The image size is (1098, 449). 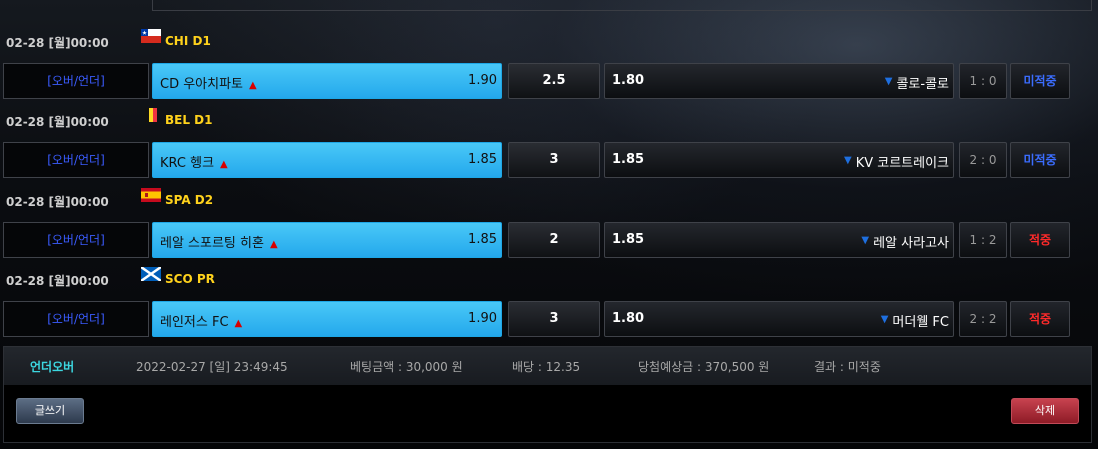 What do you see at coordinates (151, 36) in the screenshot?
I see `chile-flag-icon` at bounding box center [151, 36].